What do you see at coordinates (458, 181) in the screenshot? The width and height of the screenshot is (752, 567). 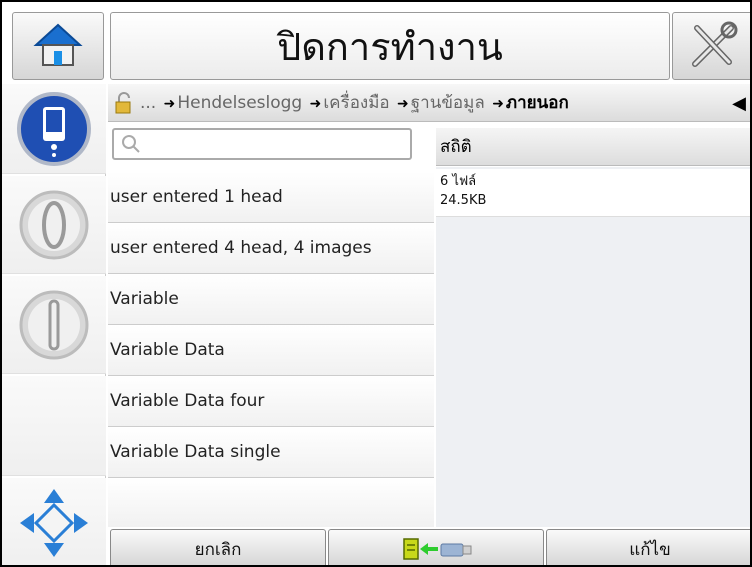 I see `stats-file-count: 6 ไฟล์` at bounding box center [458, 181].